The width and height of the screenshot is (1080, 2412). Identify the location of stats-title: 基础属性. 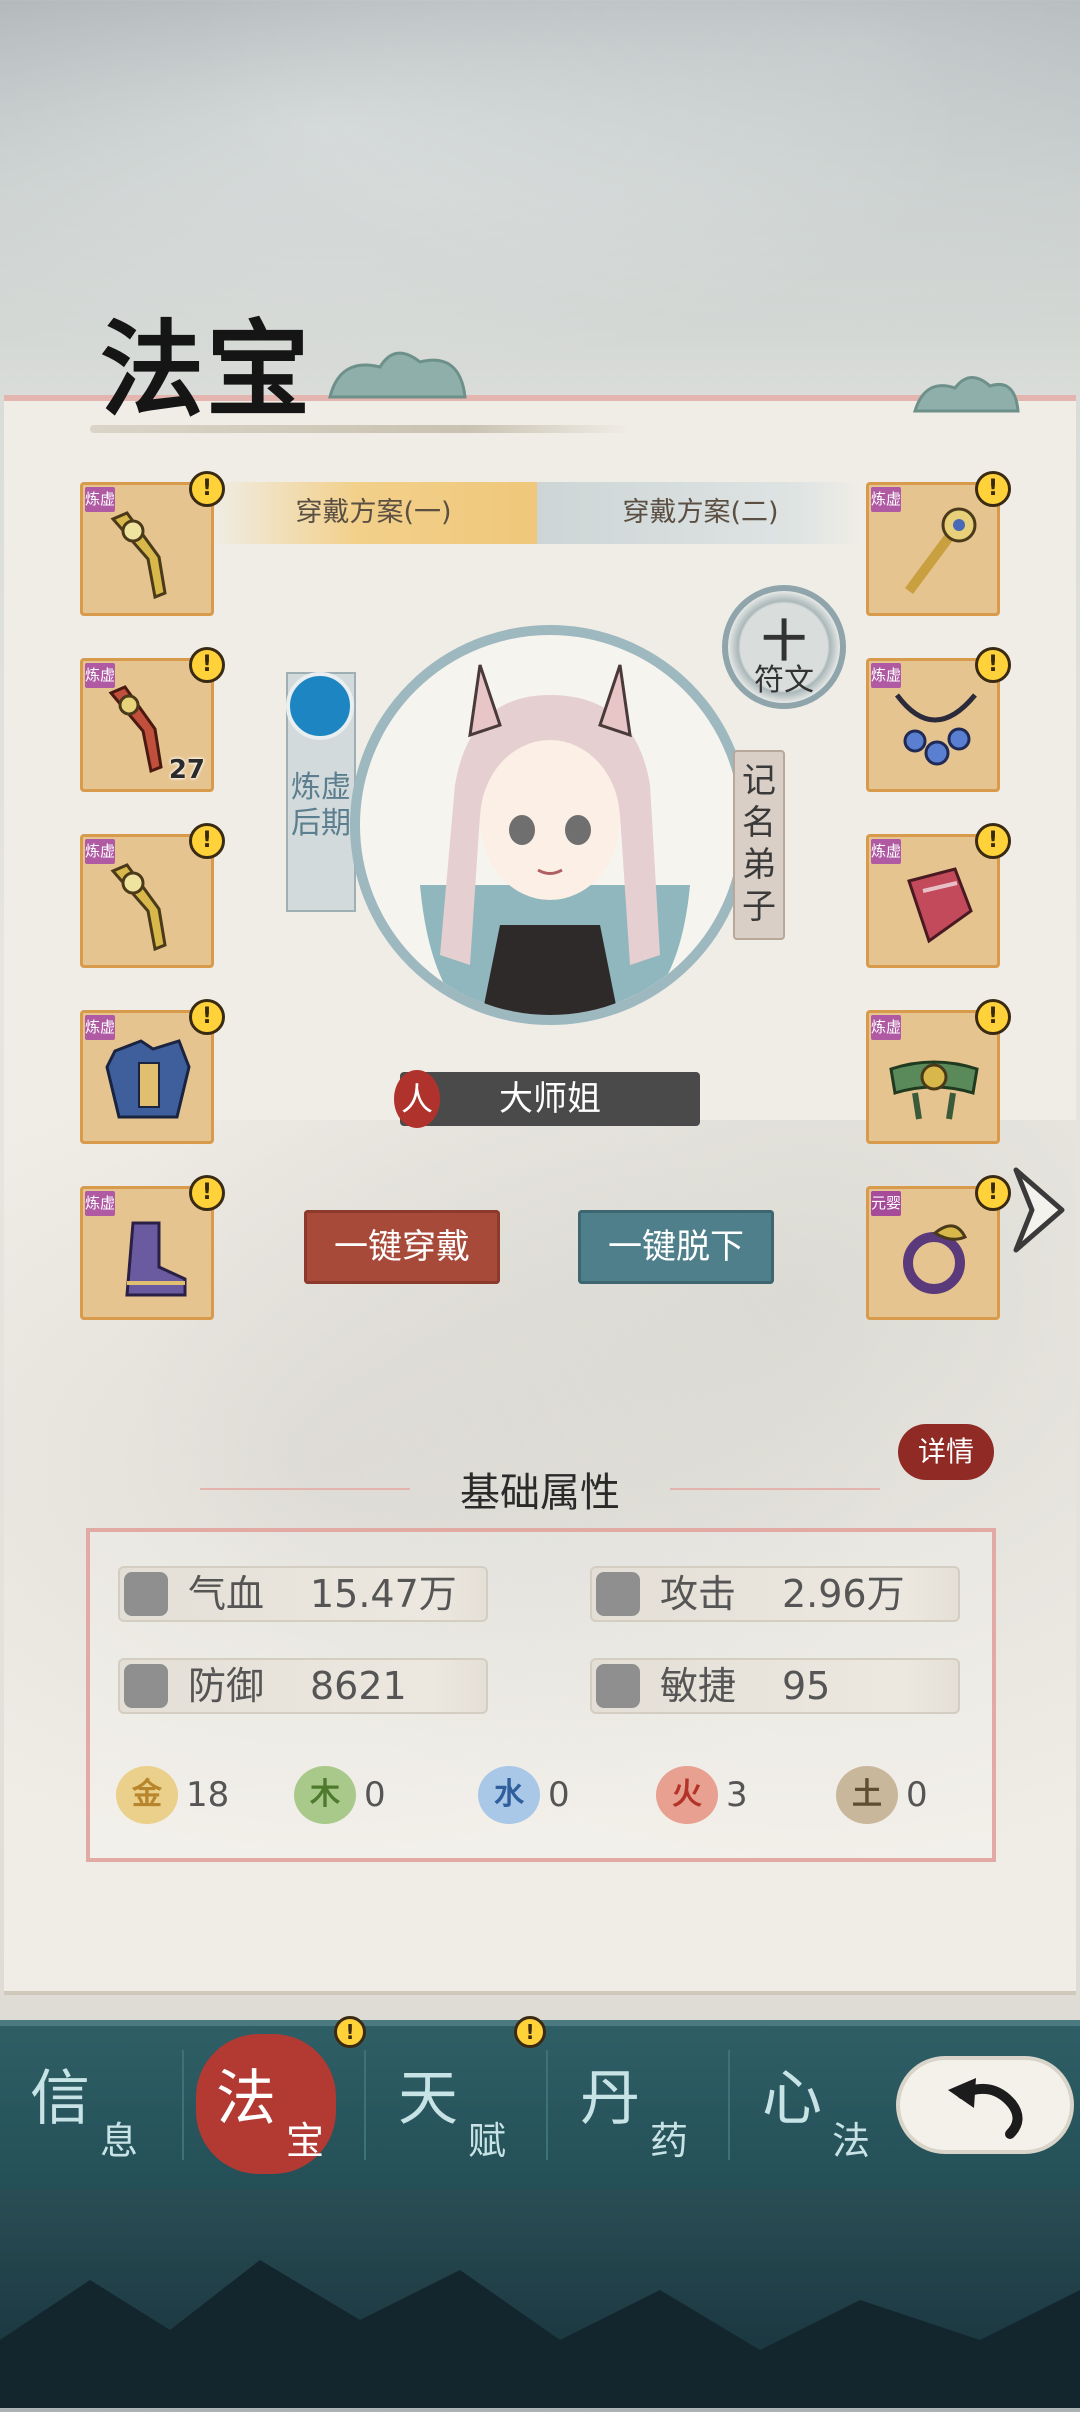
(540, 1493).